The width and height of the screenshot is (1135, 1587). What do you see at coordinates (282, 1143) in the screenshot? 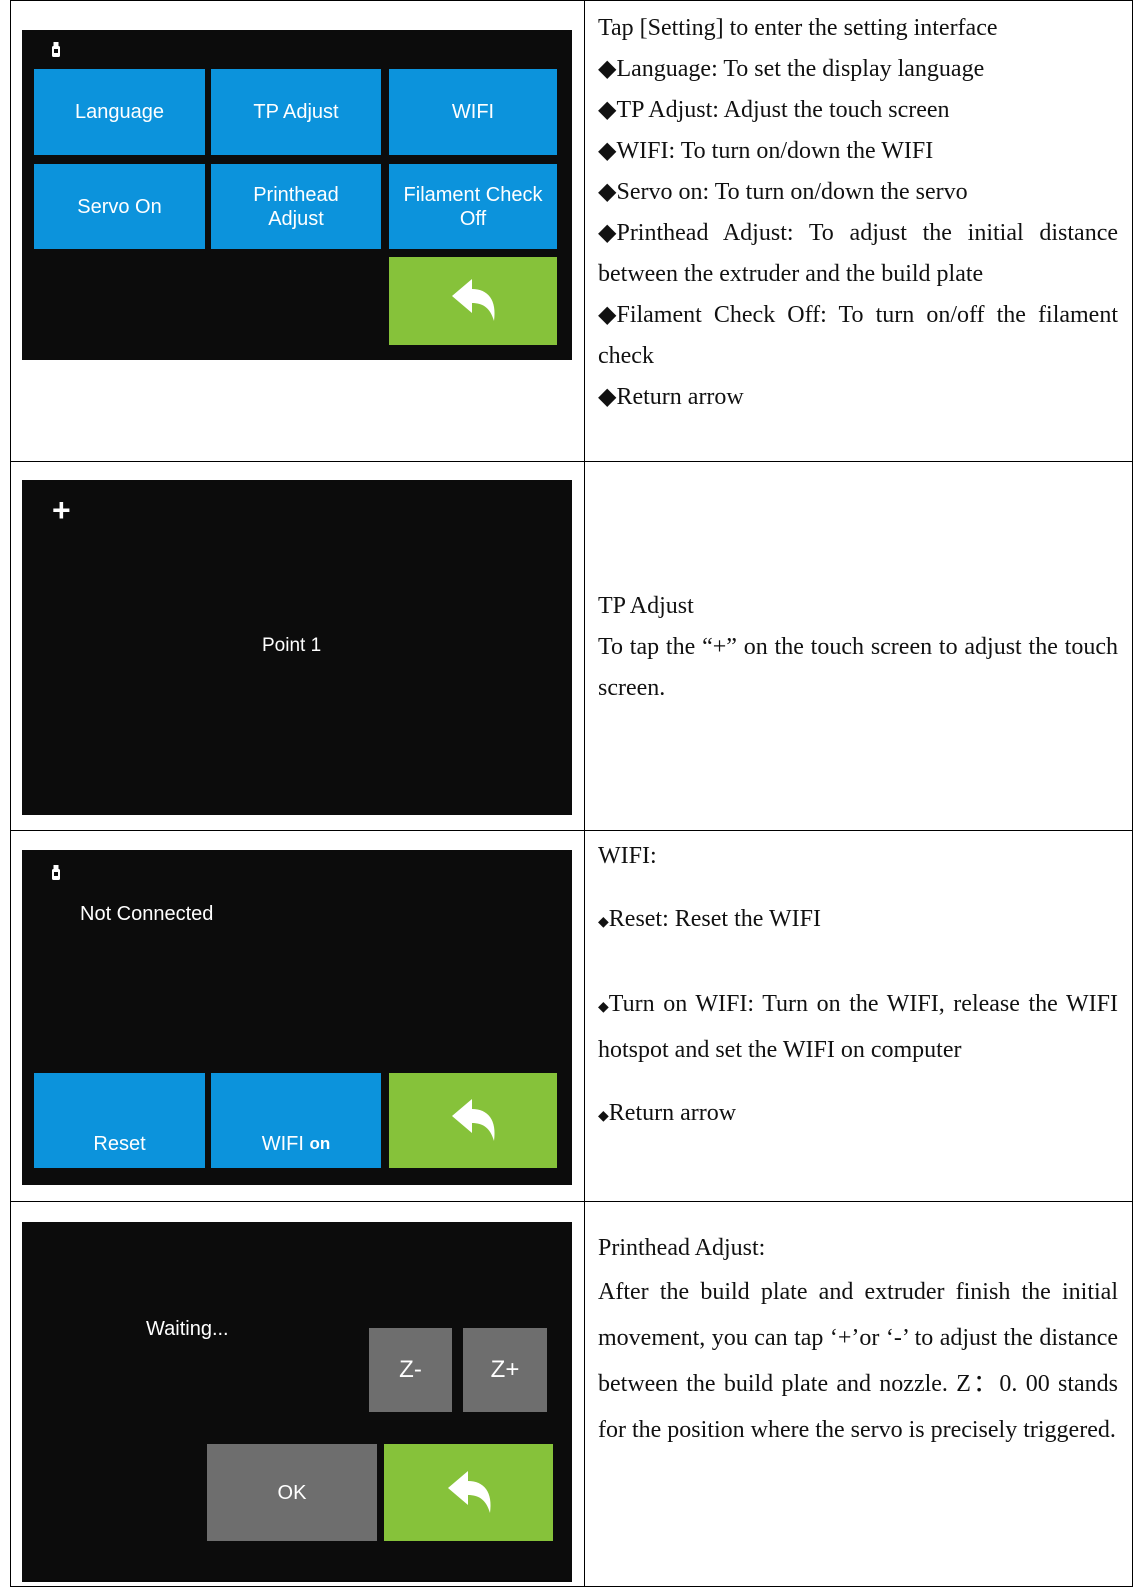
I see `wifi-label: WIFI` at bounding box center [282, 1143].